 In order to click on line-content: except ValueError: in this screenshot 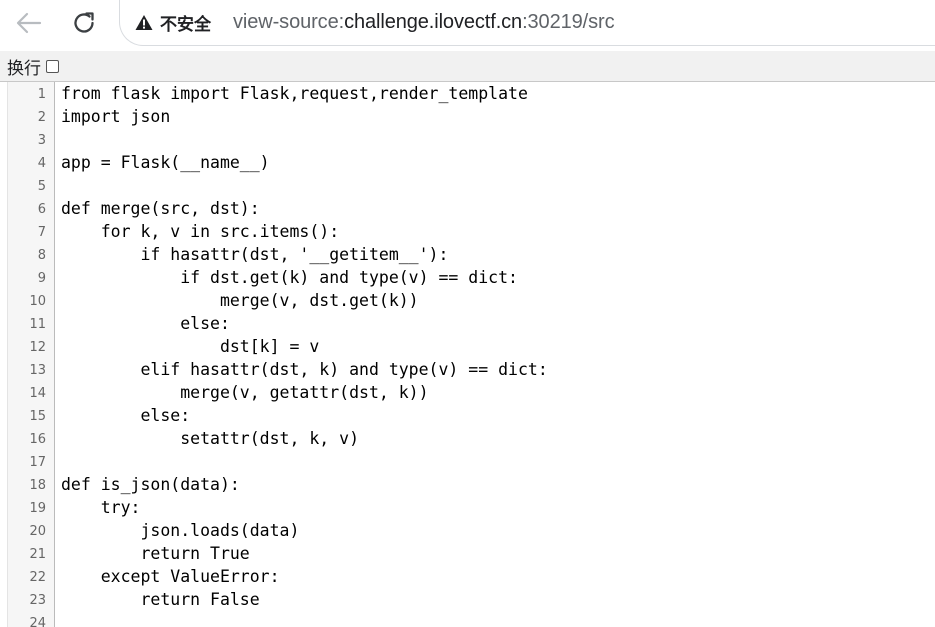, I will do `click(170, 576)`.